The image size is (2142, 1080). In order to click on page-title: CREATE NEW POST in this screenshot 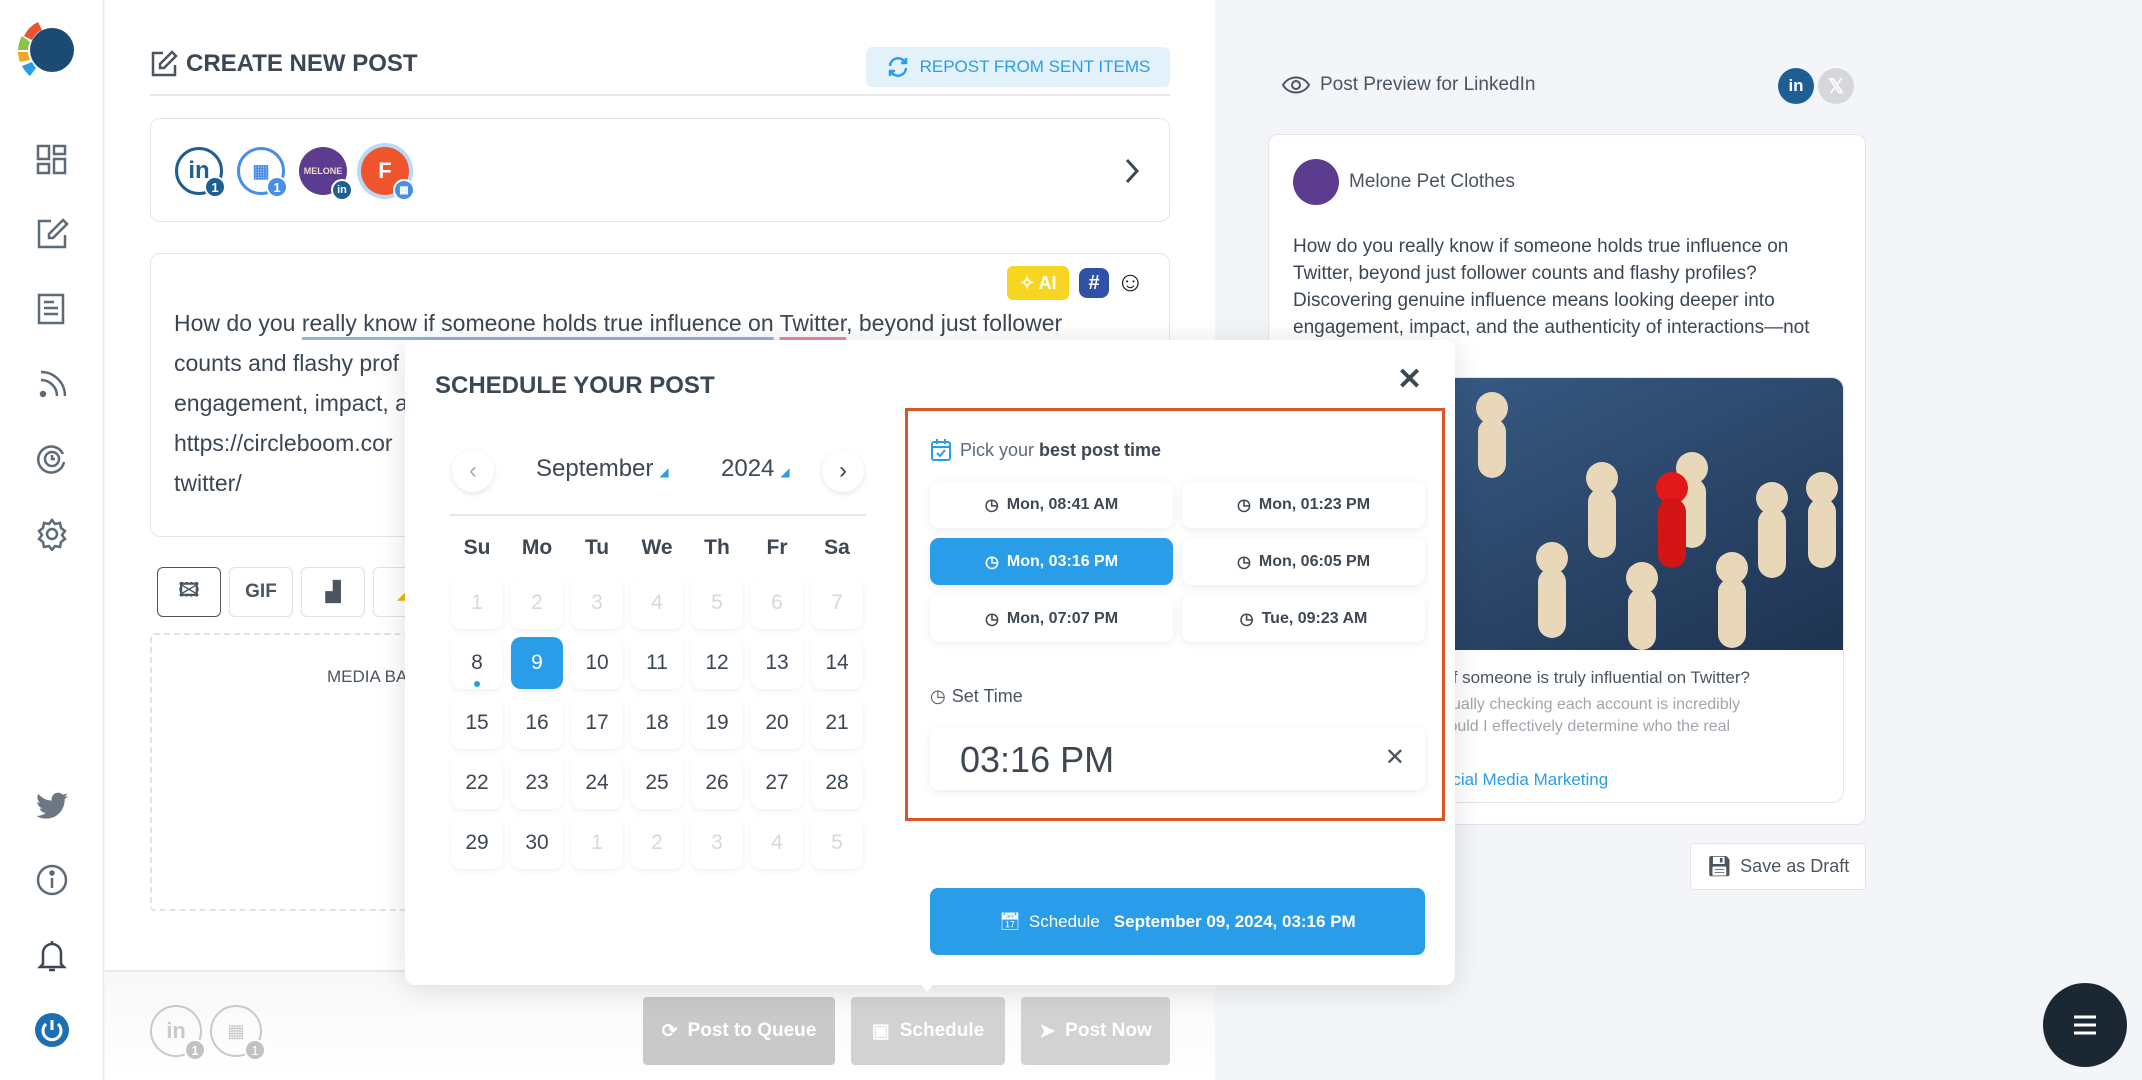, I will do `click(284, 64)`.